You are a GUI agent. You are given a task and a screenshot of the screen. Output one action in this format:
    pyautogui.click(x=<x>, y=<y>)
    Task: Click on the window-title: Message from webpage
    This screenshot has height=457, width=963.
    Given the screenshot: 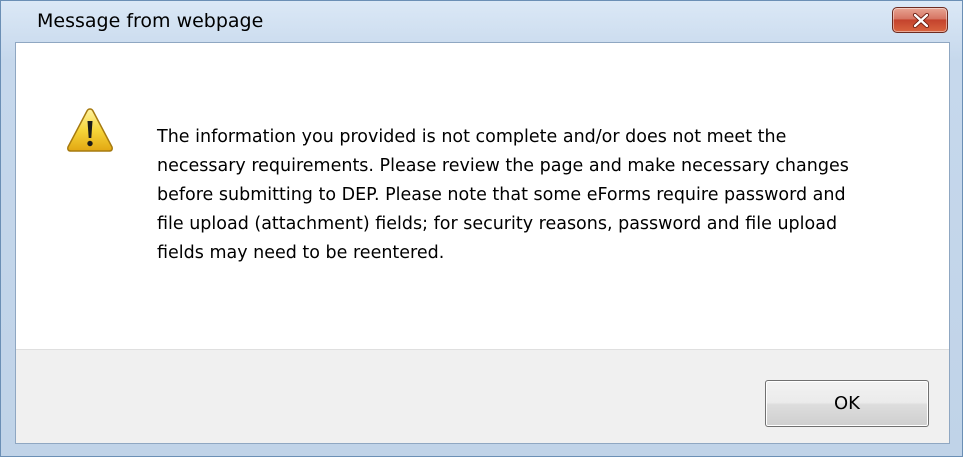 What is the action you would take?
    pyautogui.click(x=150, y=21)
    